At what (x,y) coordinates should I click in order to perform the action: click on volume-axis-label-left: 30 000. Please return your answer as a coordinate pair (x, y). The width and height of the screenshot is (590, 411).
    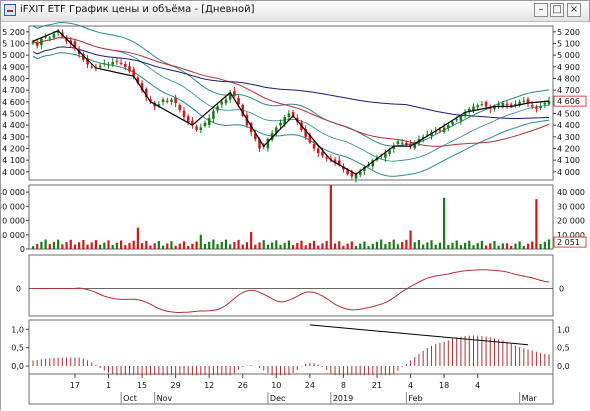
    Looking at the image, I should click on (13, 206).